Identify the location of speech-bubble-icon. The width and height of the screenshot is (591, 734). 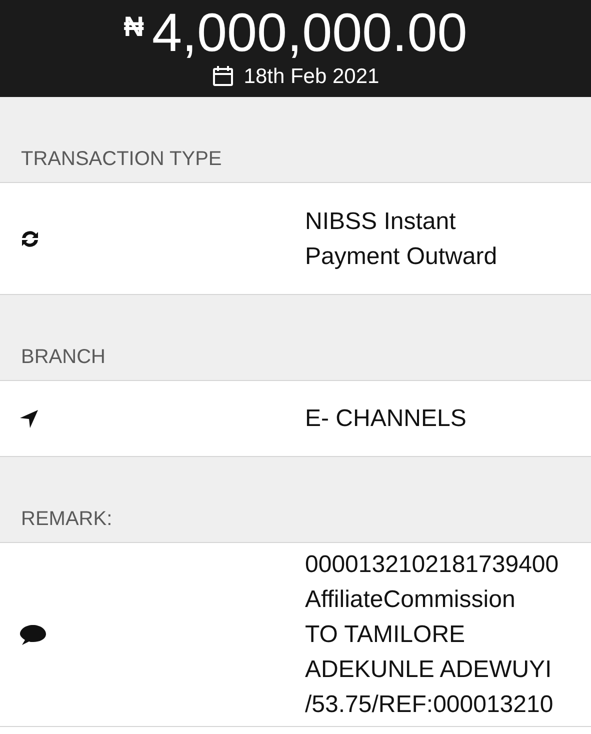
(33, 635).